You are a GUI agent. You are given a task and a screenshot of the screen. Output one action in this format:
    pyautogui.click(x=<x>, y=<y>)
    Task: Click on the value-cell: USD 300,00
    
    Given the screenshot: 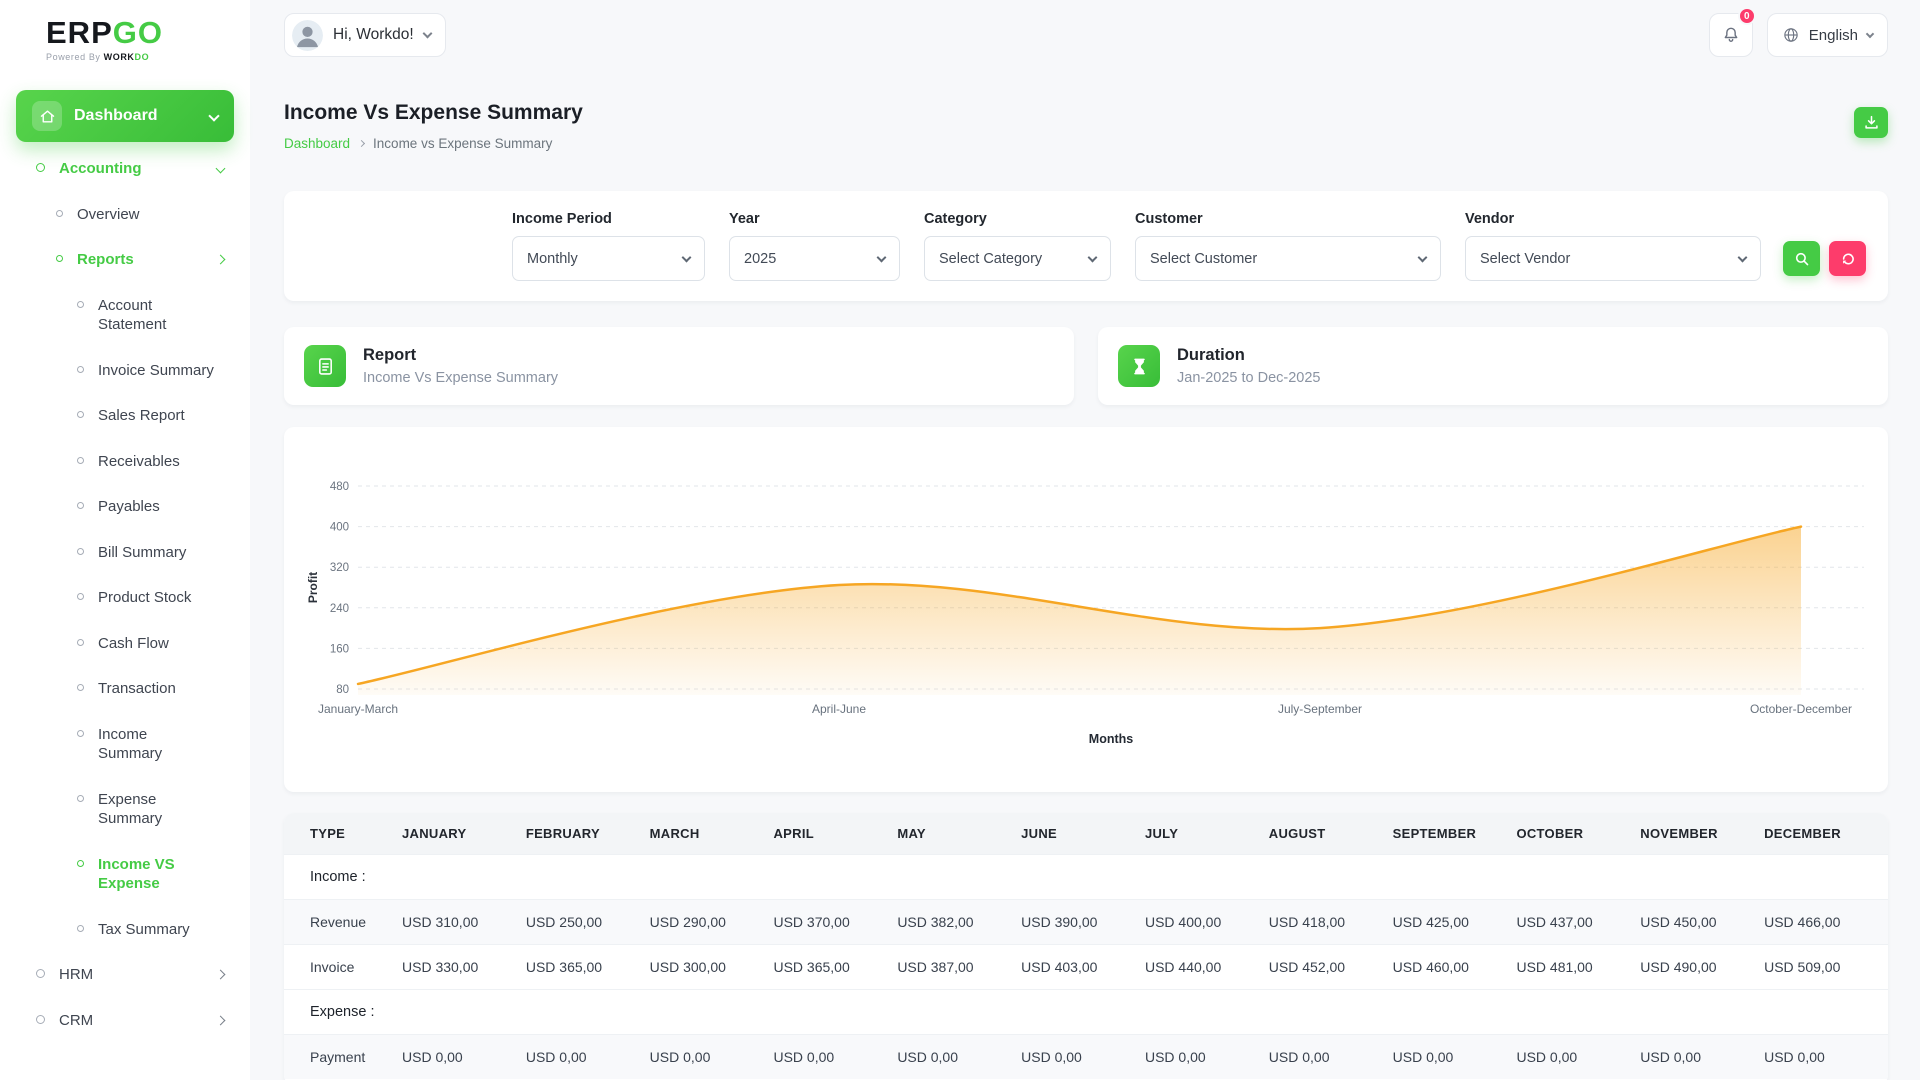 What is the action you would take?
    pyautogui.click(x=711, y=967)
    